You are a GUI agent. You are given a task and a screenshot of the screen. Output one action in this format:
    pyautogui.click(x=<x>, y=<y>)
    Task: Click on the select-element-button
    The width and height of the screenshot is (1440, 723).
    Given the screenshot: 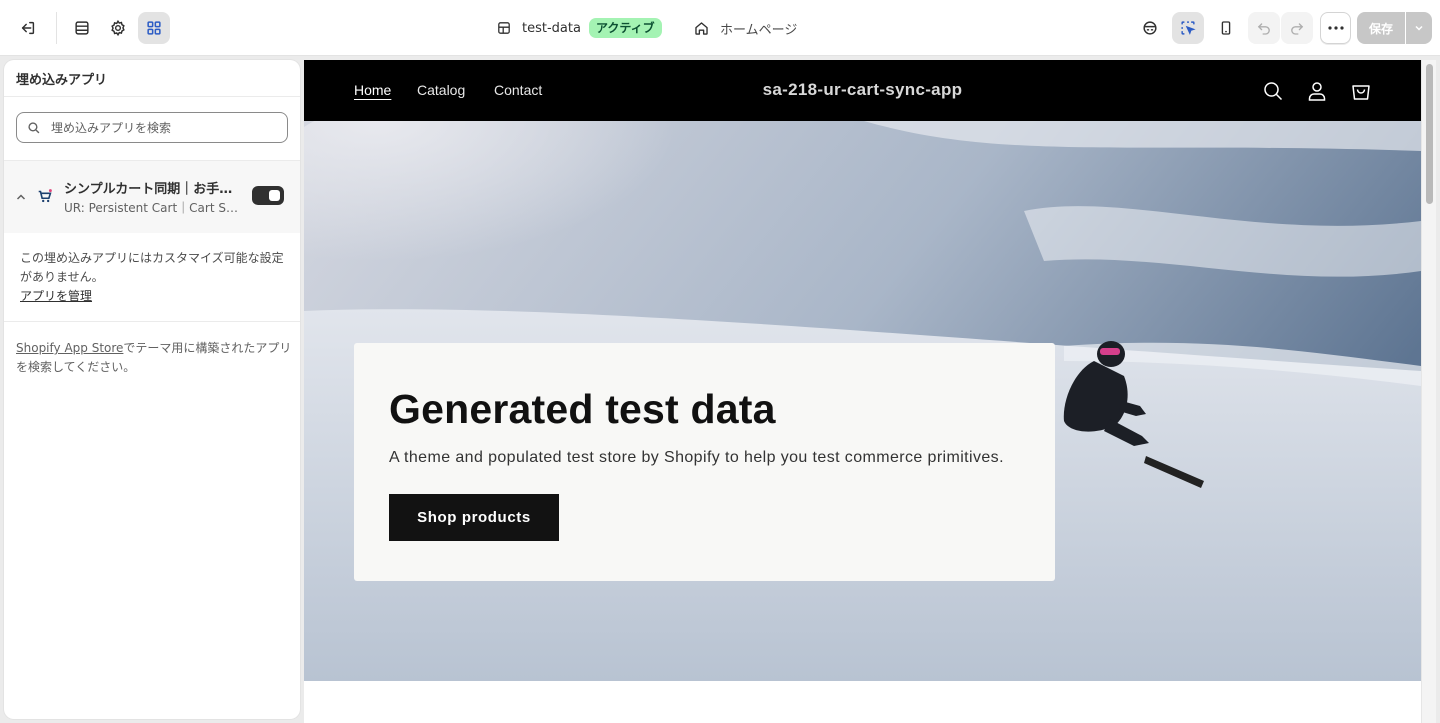 What is the action you would take?
    pyautogui.click(x=1188, y=28)
    